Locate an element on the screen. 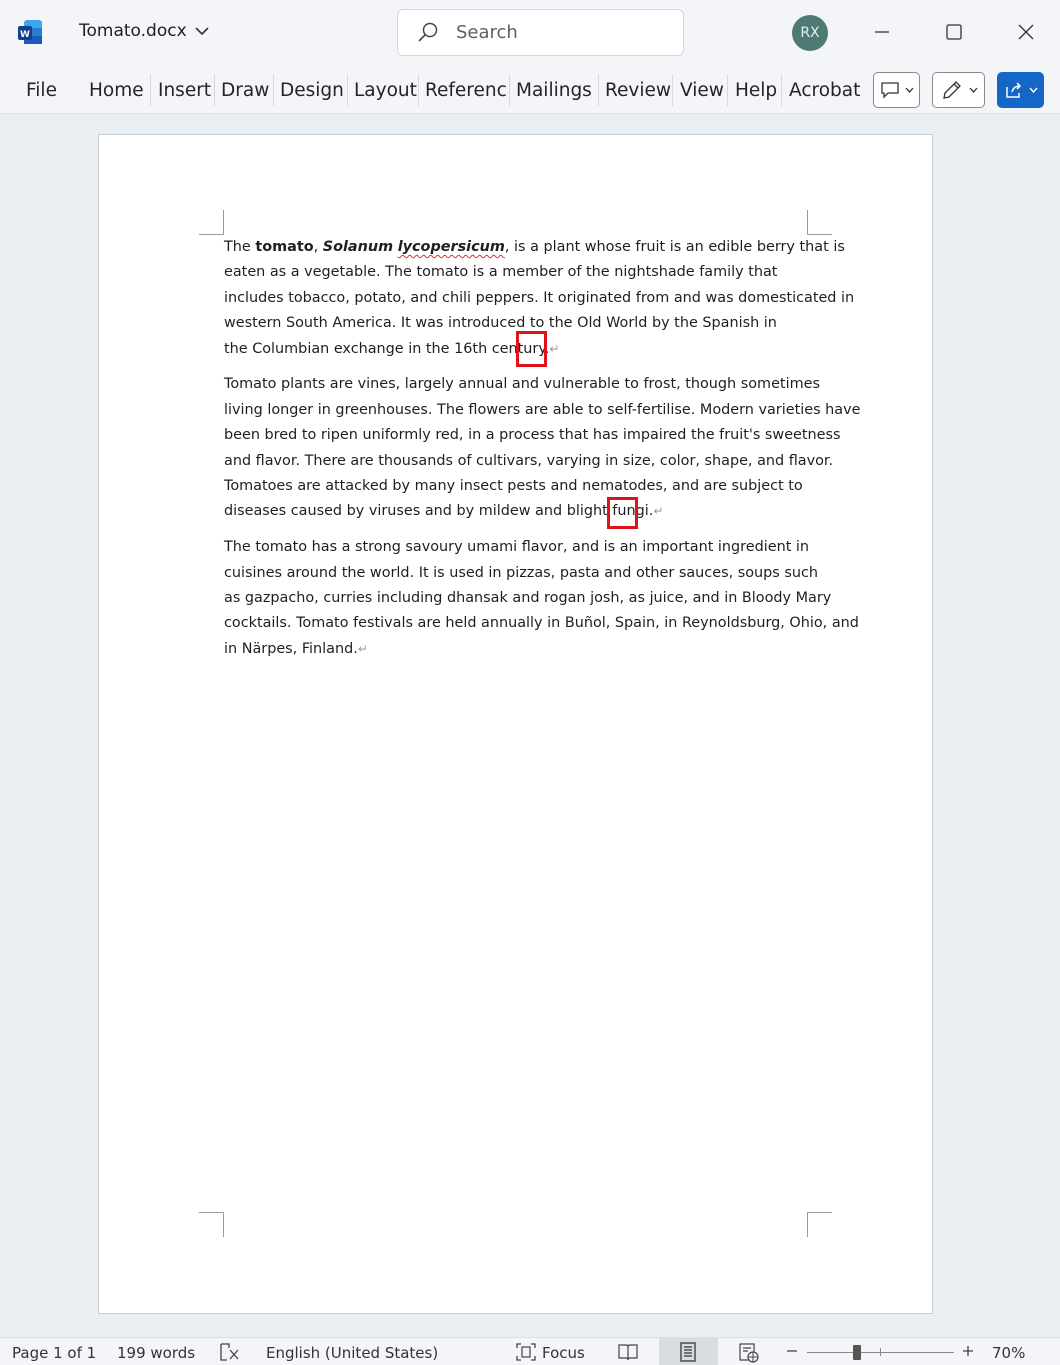  crop-mark-bottom-left is located at coordinates (211, 1224).